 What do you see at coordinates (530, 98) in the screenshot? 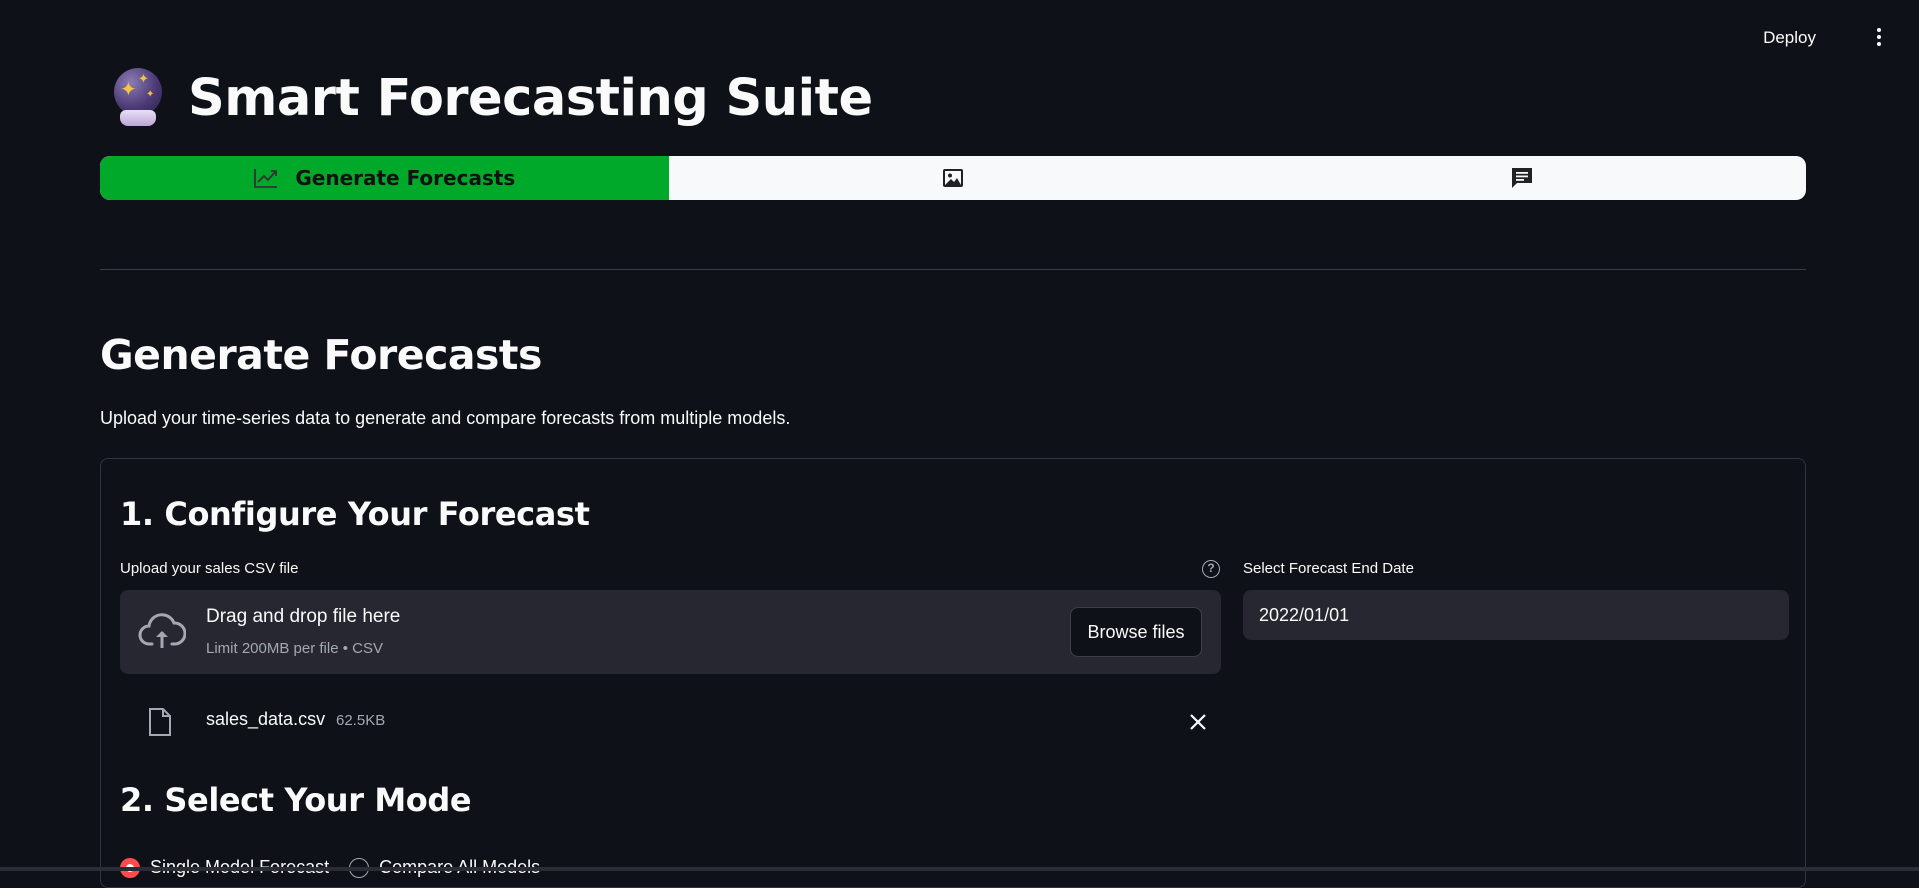
I see `page-title: Smart Forecasting Suite` at bounding box center [530, 98].